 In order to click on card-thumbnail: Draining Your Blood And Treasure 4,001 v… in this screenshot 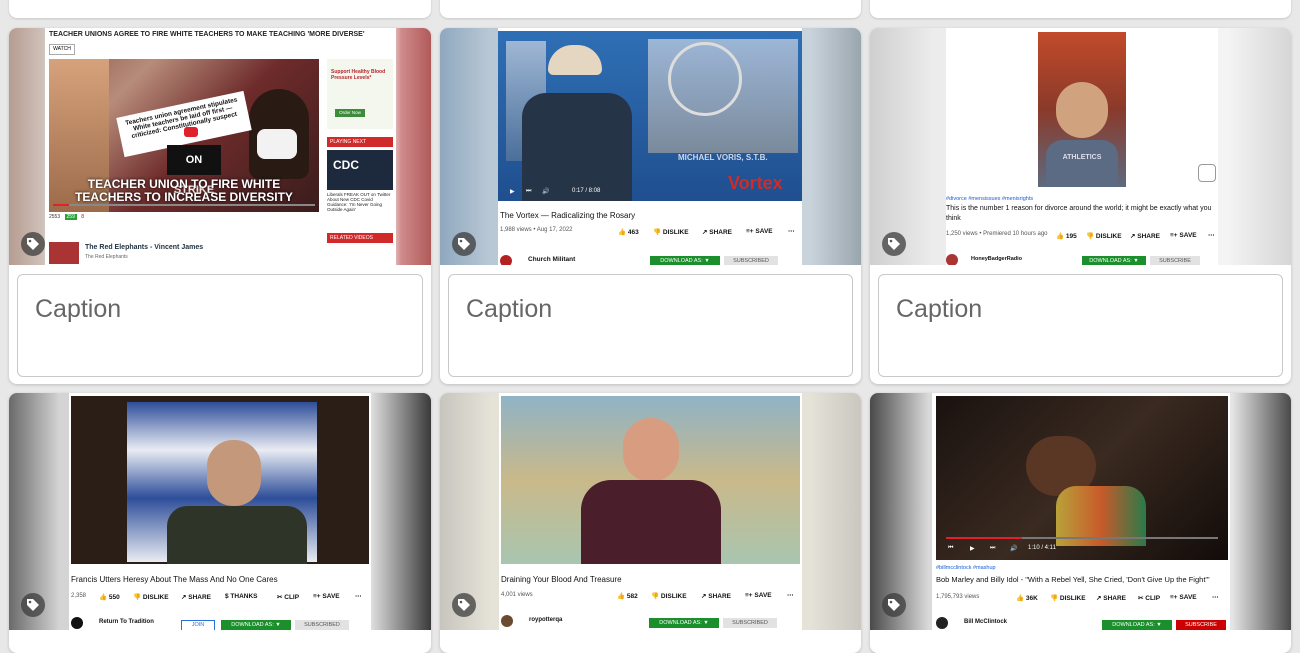, I will do `click(650, 511)`.